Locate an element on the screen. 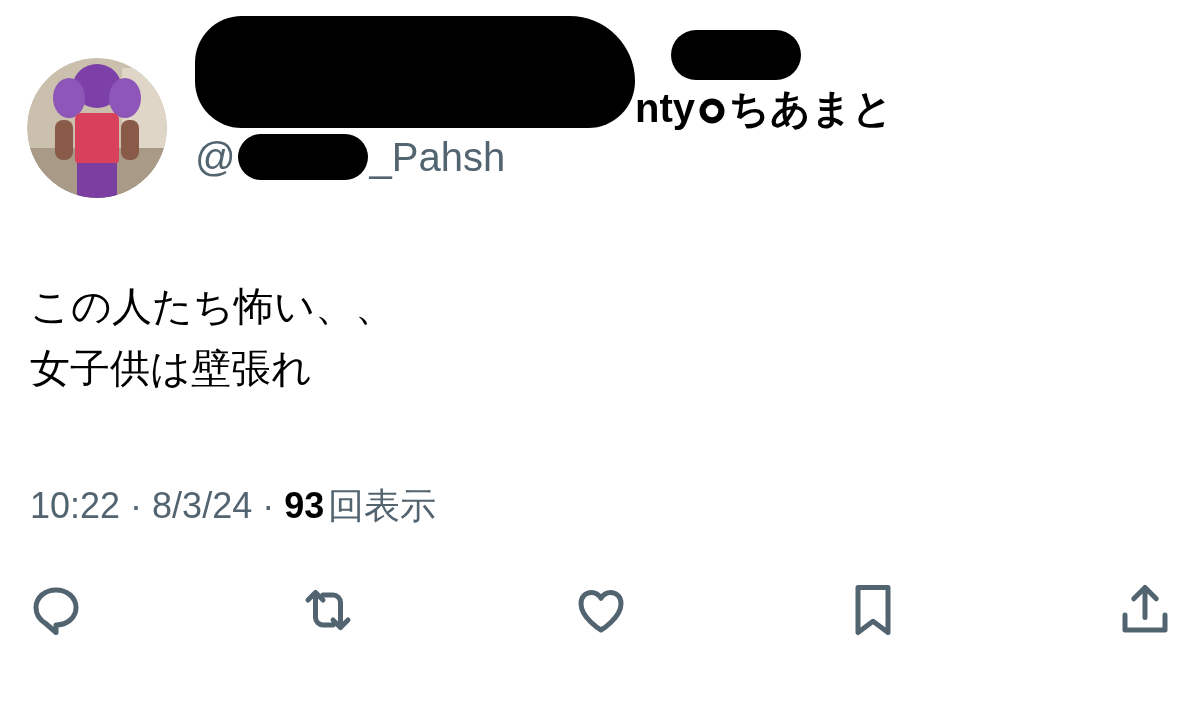 The image size is (1199, 702). display-name: nty is located at coordinates (665, 108).